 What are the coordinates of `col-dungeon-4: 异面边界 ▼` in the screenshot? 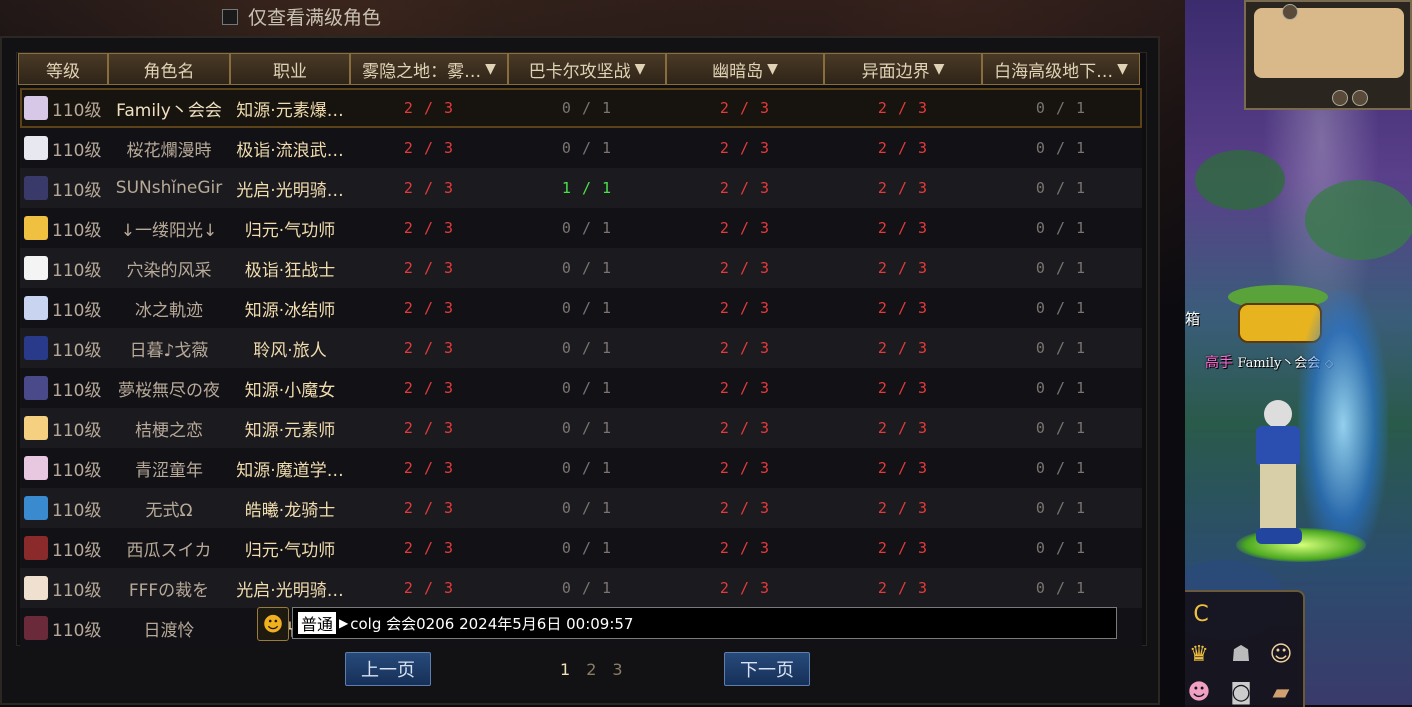 It's located at (903, 69).